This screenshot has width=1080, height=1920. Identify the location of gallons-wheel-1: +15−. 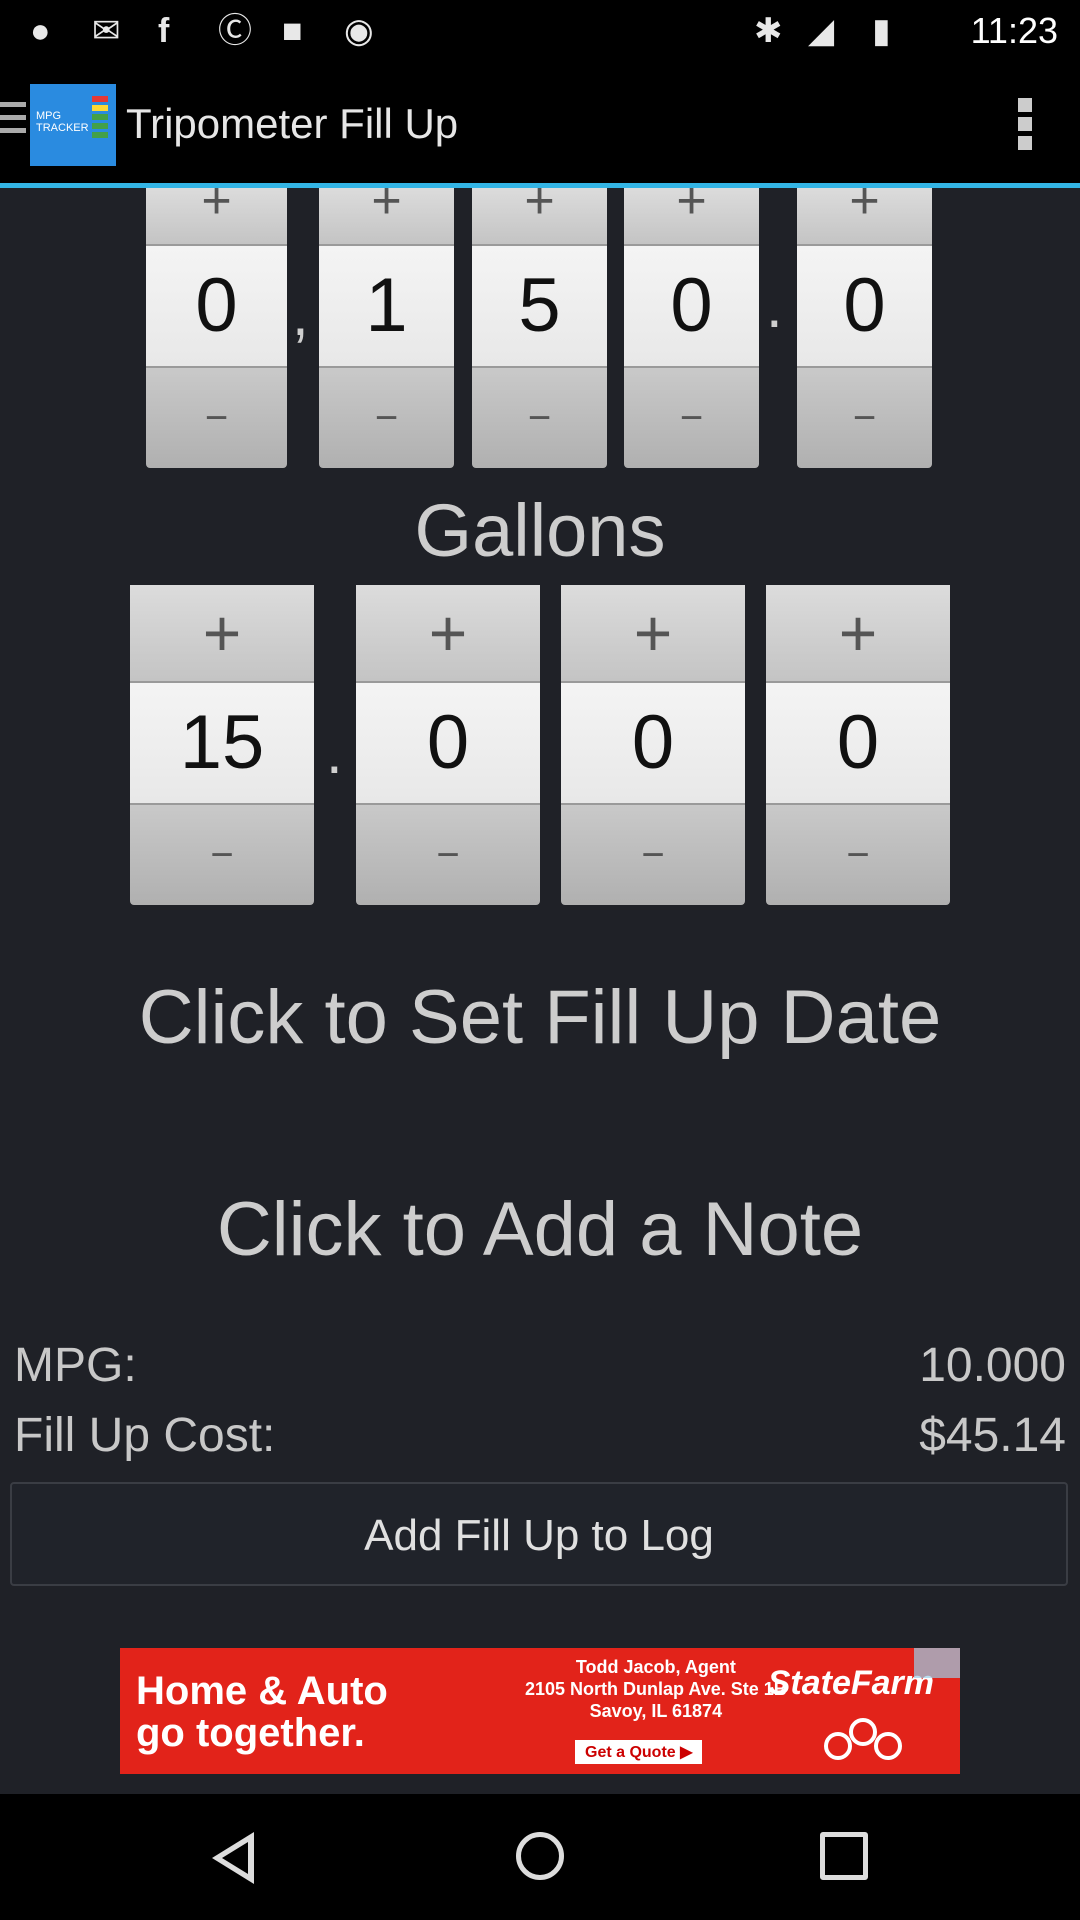
(222, 745).